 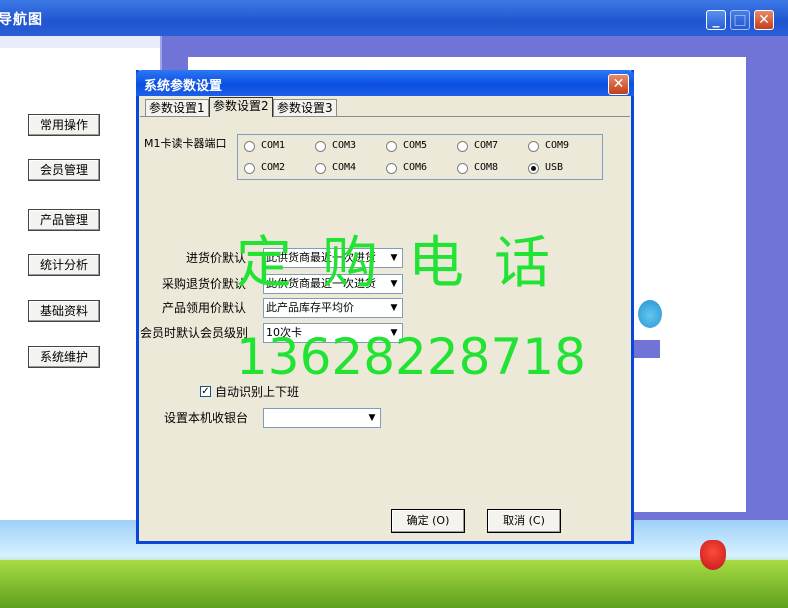 What do you see at coordinates (647, 349) in the screenshot?
I see `content-strip` at bounding box center [647, 349].